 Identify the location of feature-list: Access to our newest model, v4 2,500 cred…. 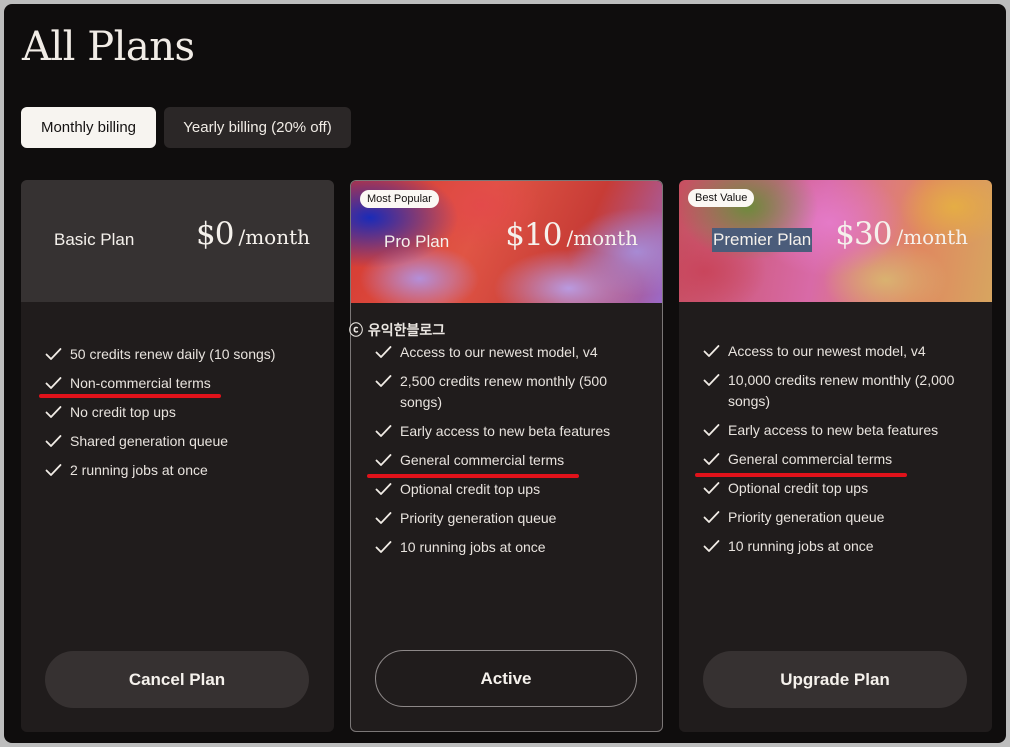
(506, 454).